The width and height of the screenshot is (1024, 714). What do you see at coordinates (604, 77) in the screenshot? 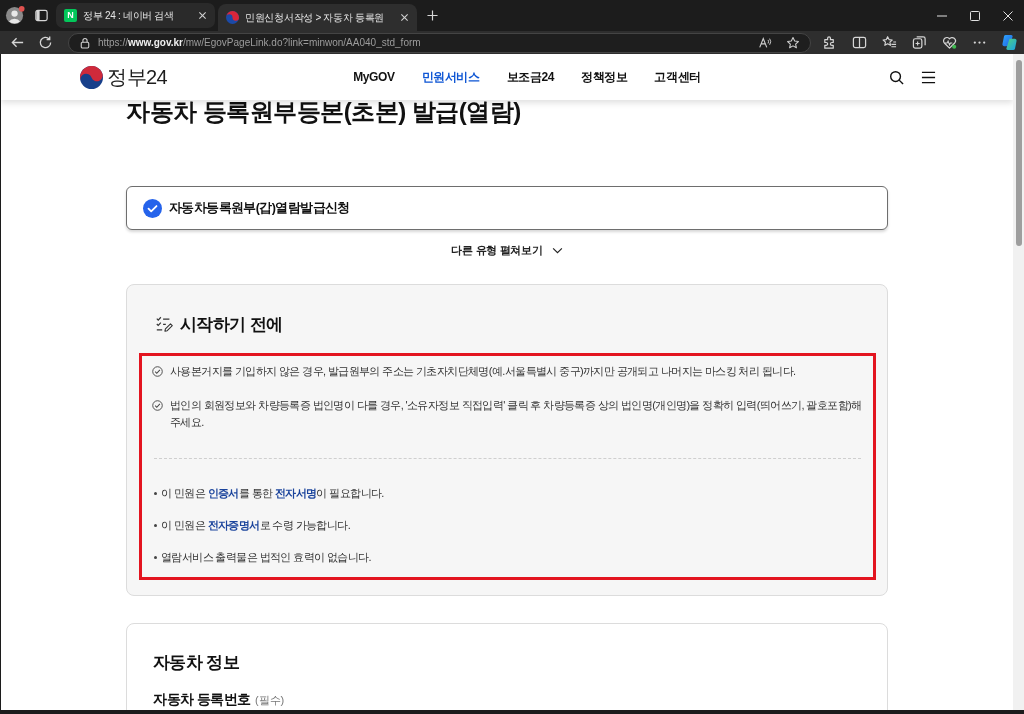
I see `nav-link: 정책정보` at bounding box center [604, 77].